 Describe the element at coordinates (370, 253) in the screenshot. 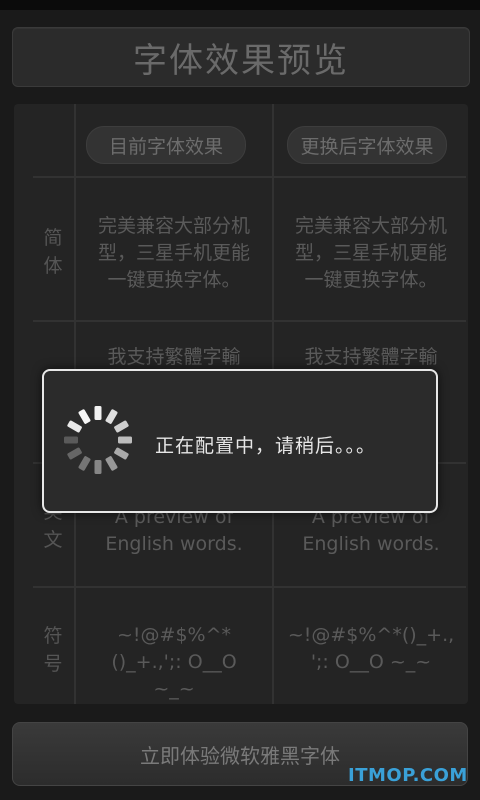

I see `preview-cell-after: 完美兼容大部分机型，三星手机更能一键更换字体。` at that location.